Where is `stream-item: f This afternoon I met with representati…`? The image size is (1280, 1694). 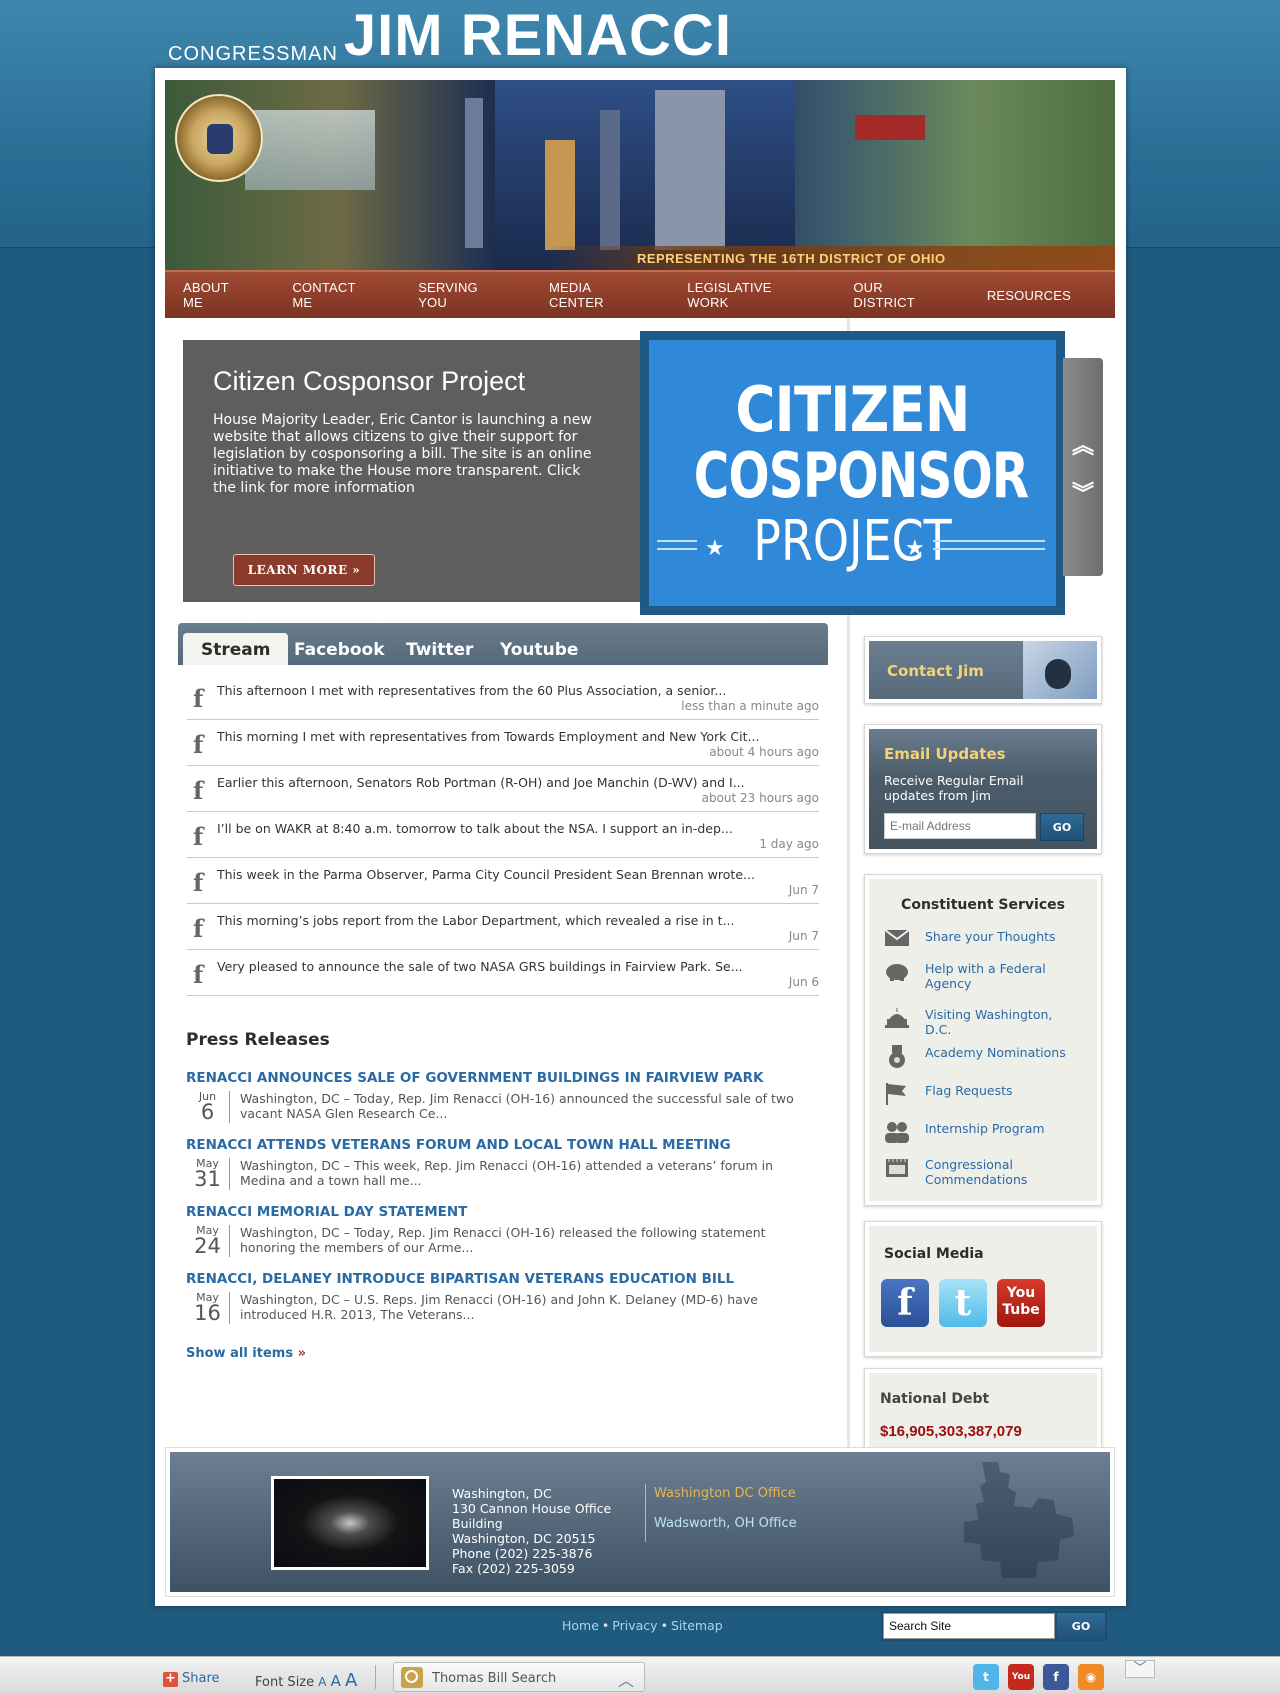
stream-item: f This afternoon I met with representati… is located at coordinates (503, 697).